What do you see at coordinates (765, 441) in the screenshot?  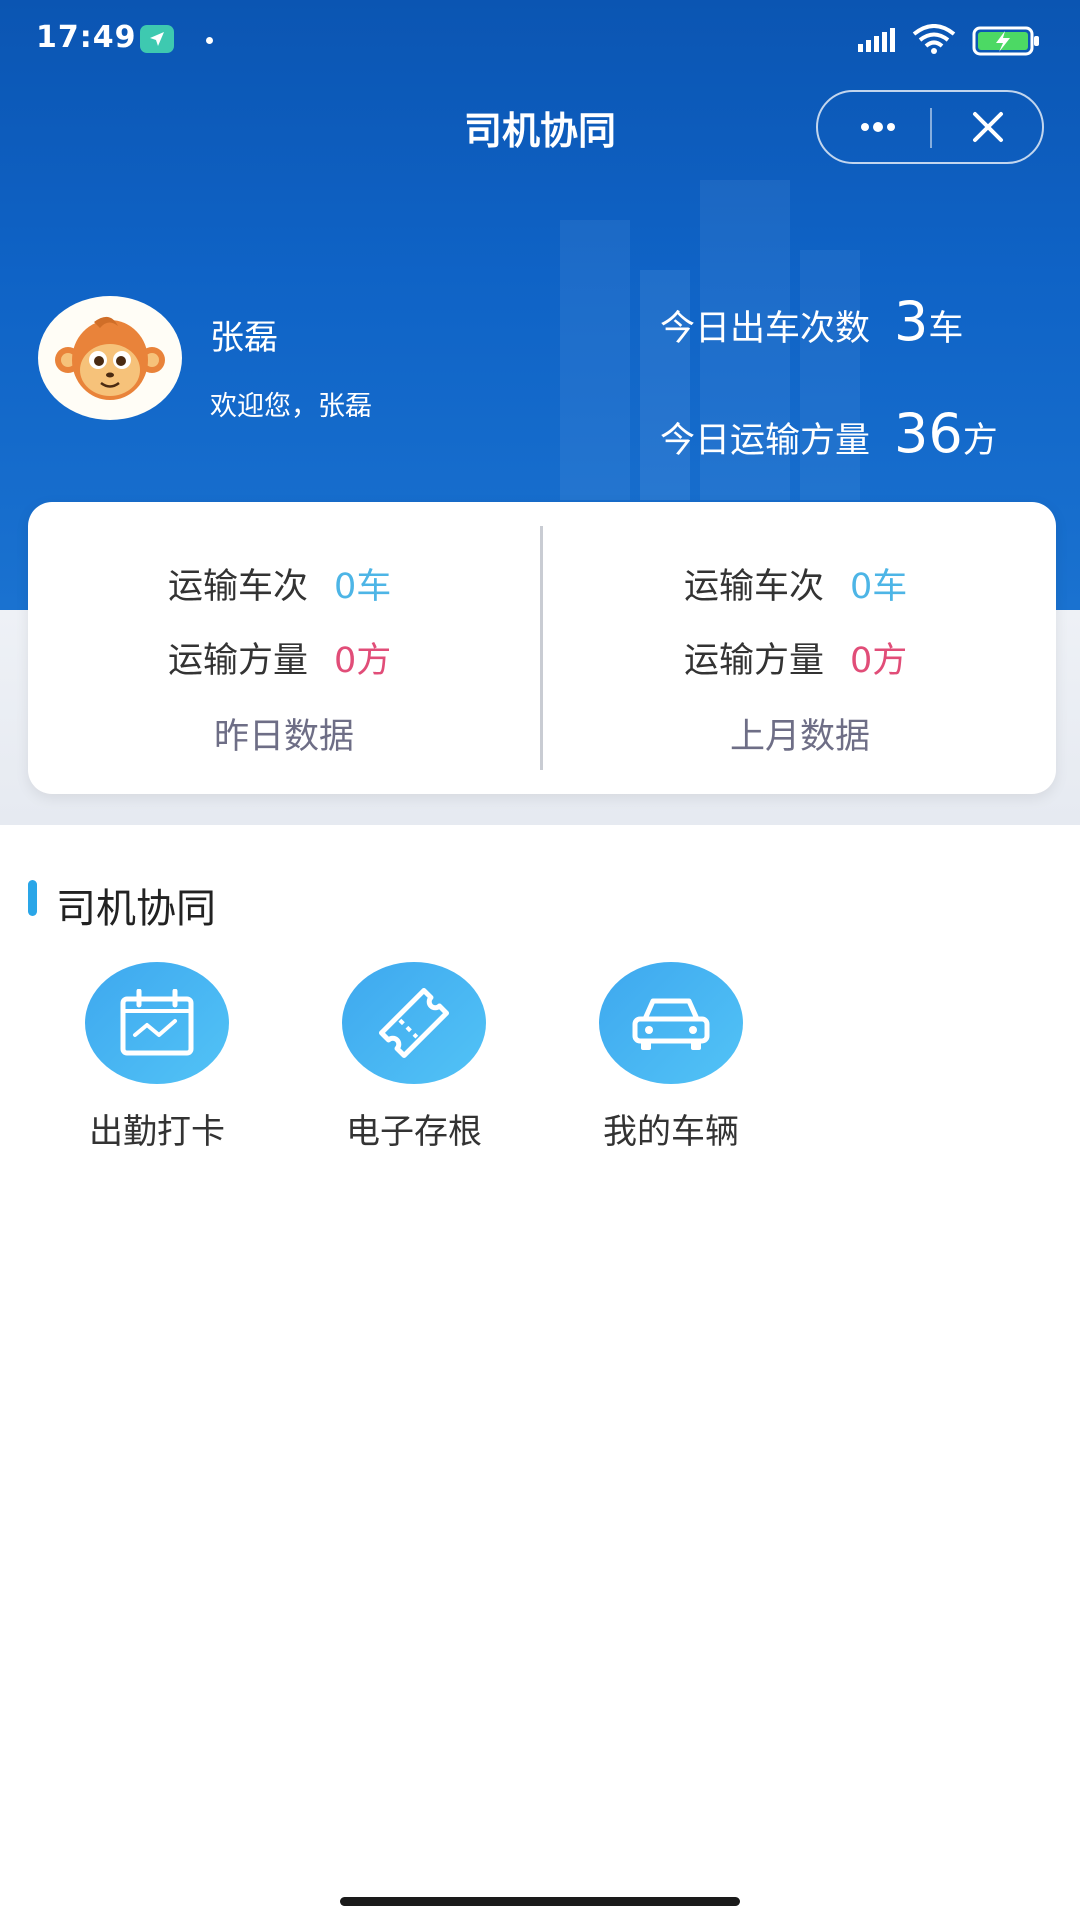 I see `today-volume-label: 今日运输方量` at bounding box center [765, 441].